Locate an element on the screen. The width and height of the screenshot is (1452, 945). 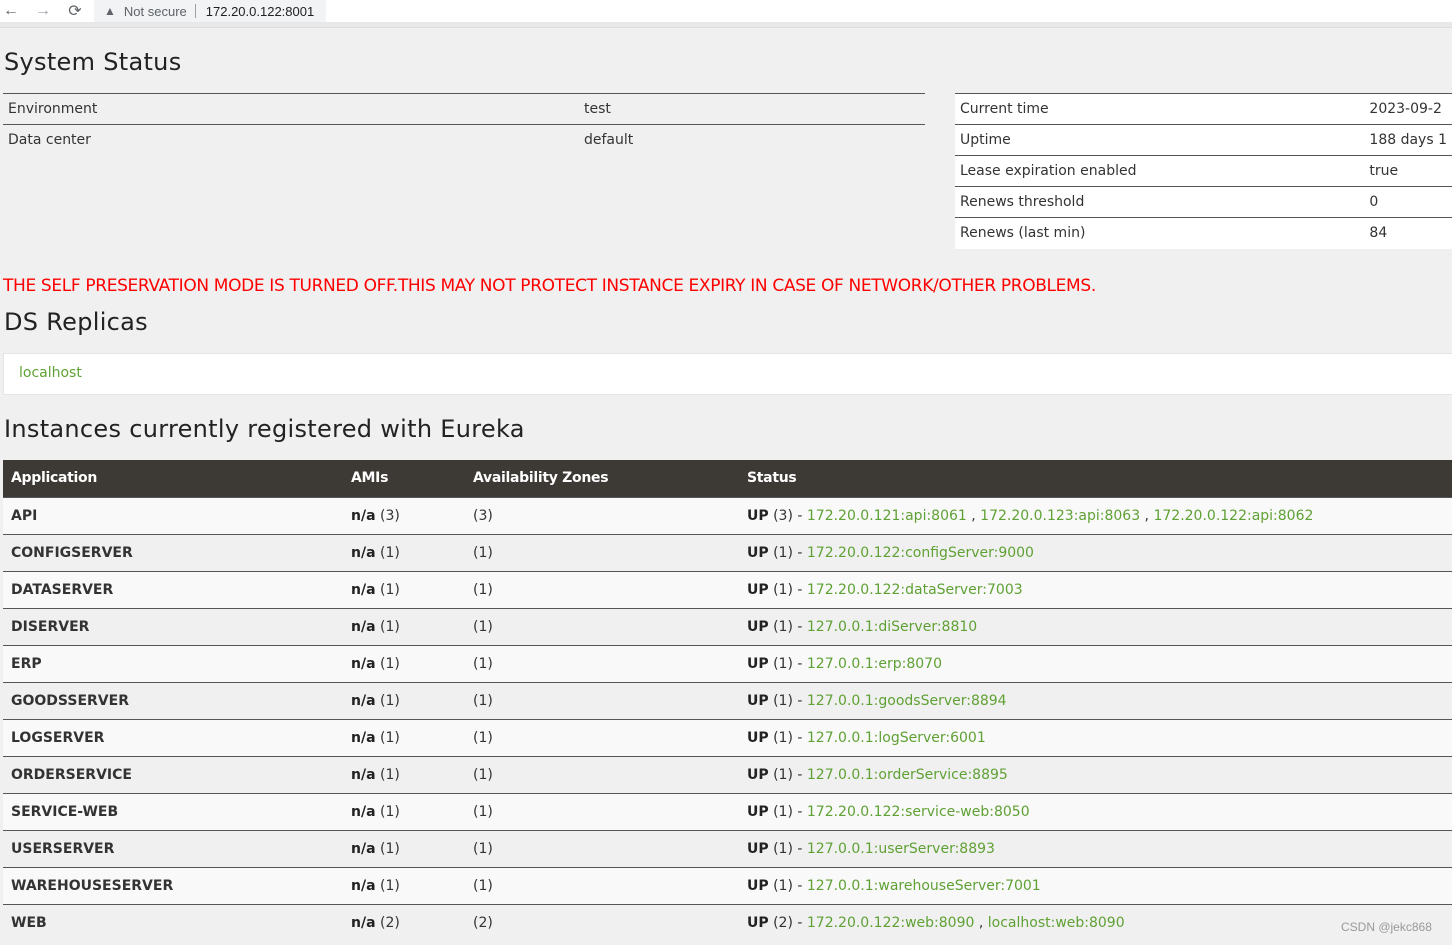
address-divider is located at coordinates (195, 11).